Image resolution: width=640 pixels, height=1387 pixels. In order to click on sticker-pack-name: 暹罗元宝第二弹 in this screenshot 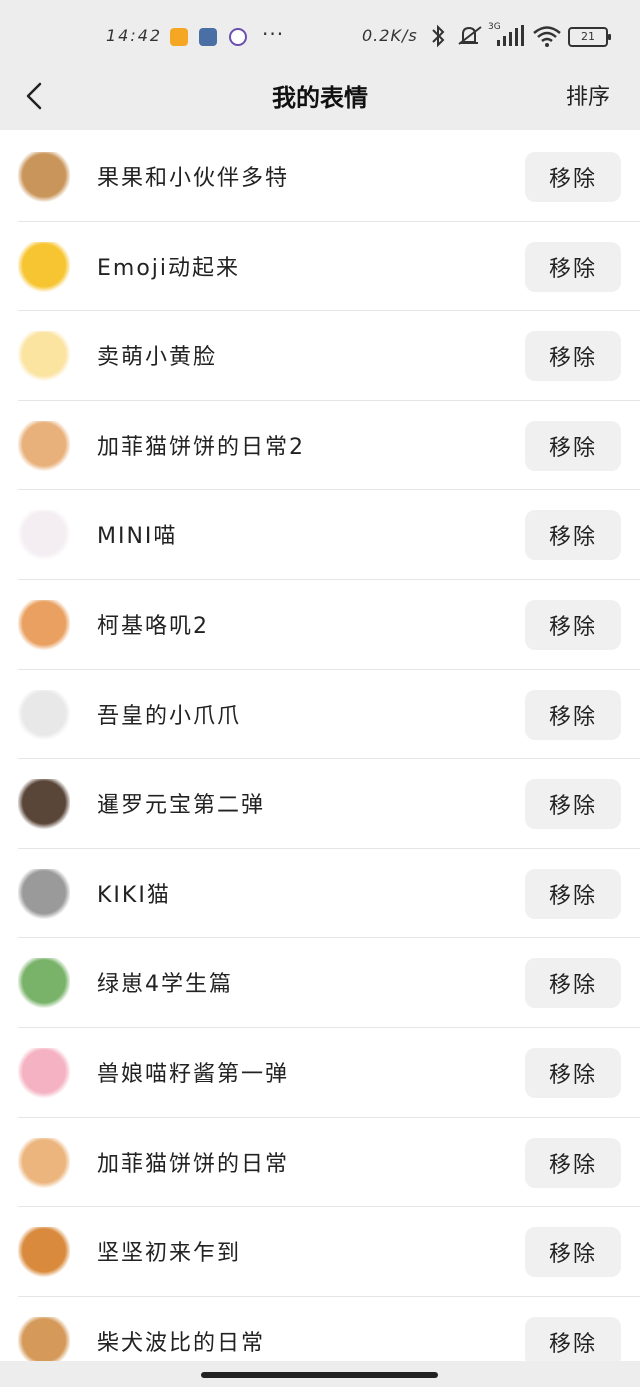, I will do `click(181, 806)`.